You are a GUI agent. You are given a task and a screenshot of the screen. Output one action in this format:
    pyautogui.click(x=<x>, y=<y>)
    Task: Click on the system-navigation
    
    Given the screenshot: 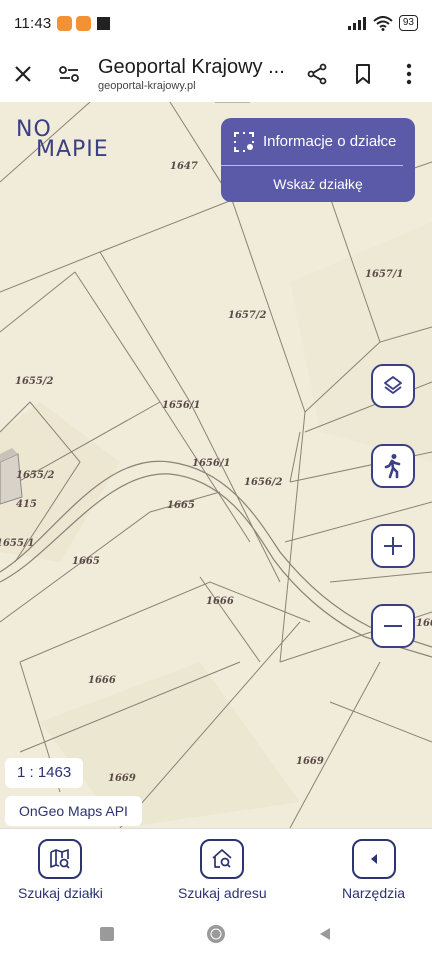 What is the action you would take?
    pyautogui.click(x=216, y=934)
    